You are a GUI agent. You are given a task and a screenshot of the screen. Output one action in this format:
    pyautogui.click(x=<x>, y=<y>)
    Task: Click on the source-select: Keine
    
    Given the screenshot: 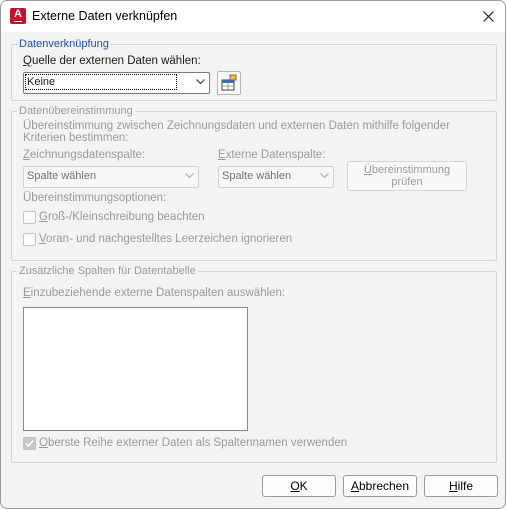 What is the action you would take?
    pyautogui.click(x=116, y=83)
    